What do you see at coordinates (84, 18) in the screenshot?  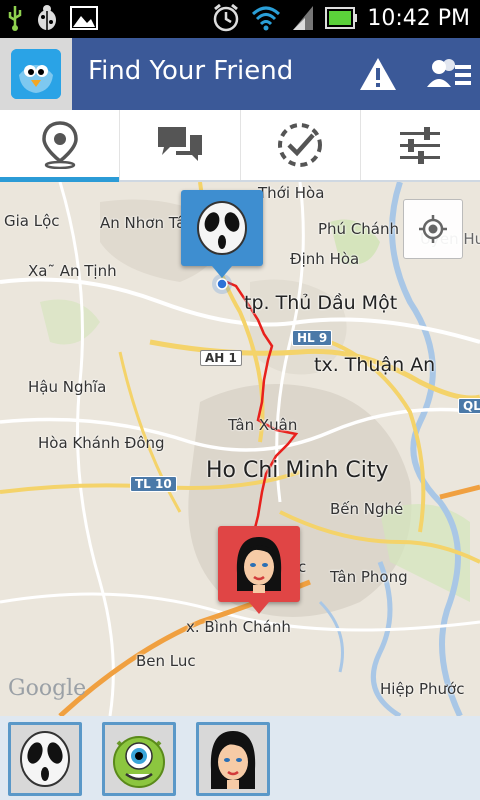 I see `image-icon` at bounding box center [84, 18].